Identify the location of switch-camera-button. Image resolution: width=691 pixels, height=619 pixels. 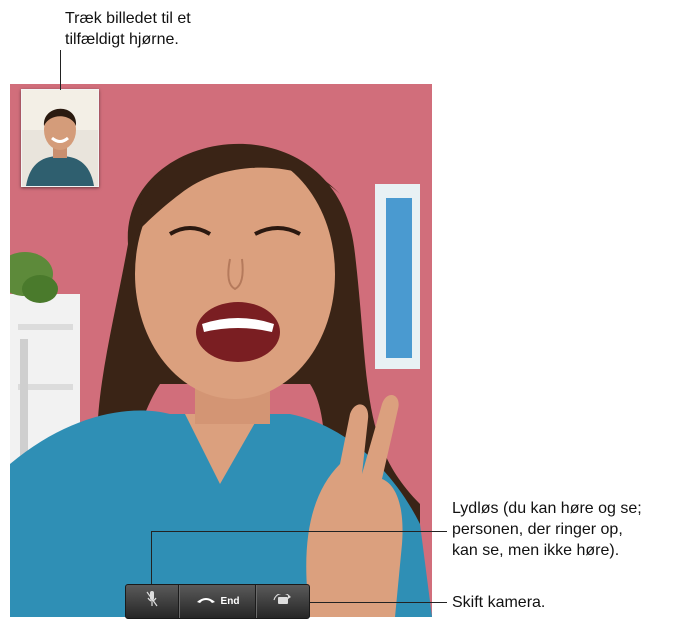
(282, 601).